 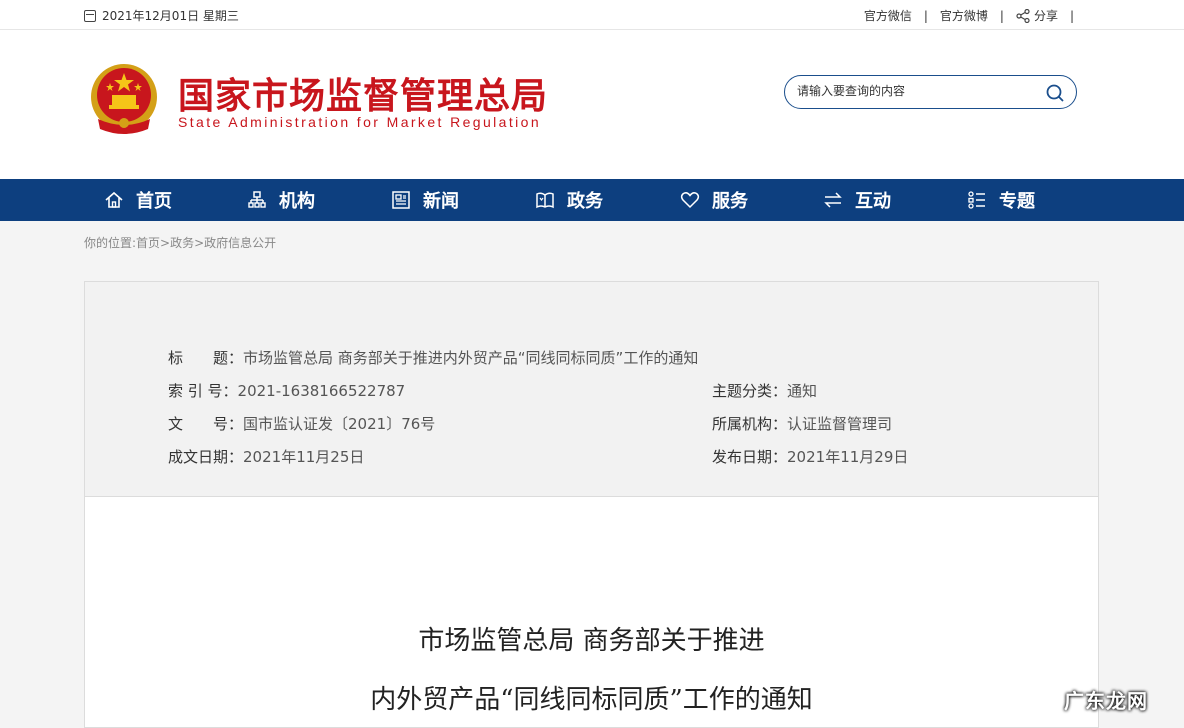 I want to click on site-title: 国家市场监督管理总局, so click(x=363, y=93).